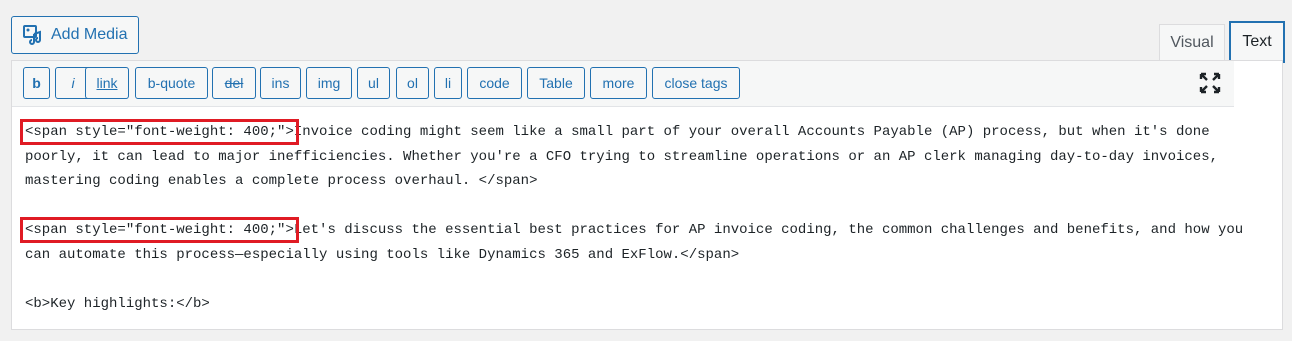  I want to click on ul-button: ul, so click(373, 83).